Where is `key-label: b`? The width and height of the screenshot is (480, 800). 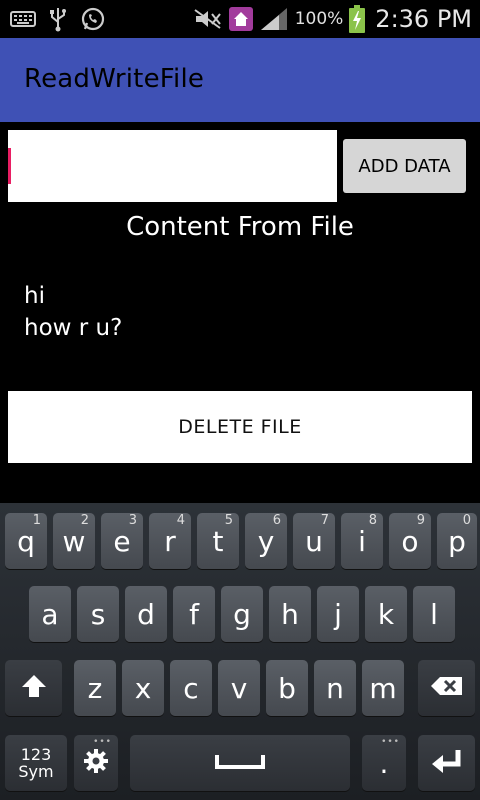 key-label: b is located at coordinates (287, 688).